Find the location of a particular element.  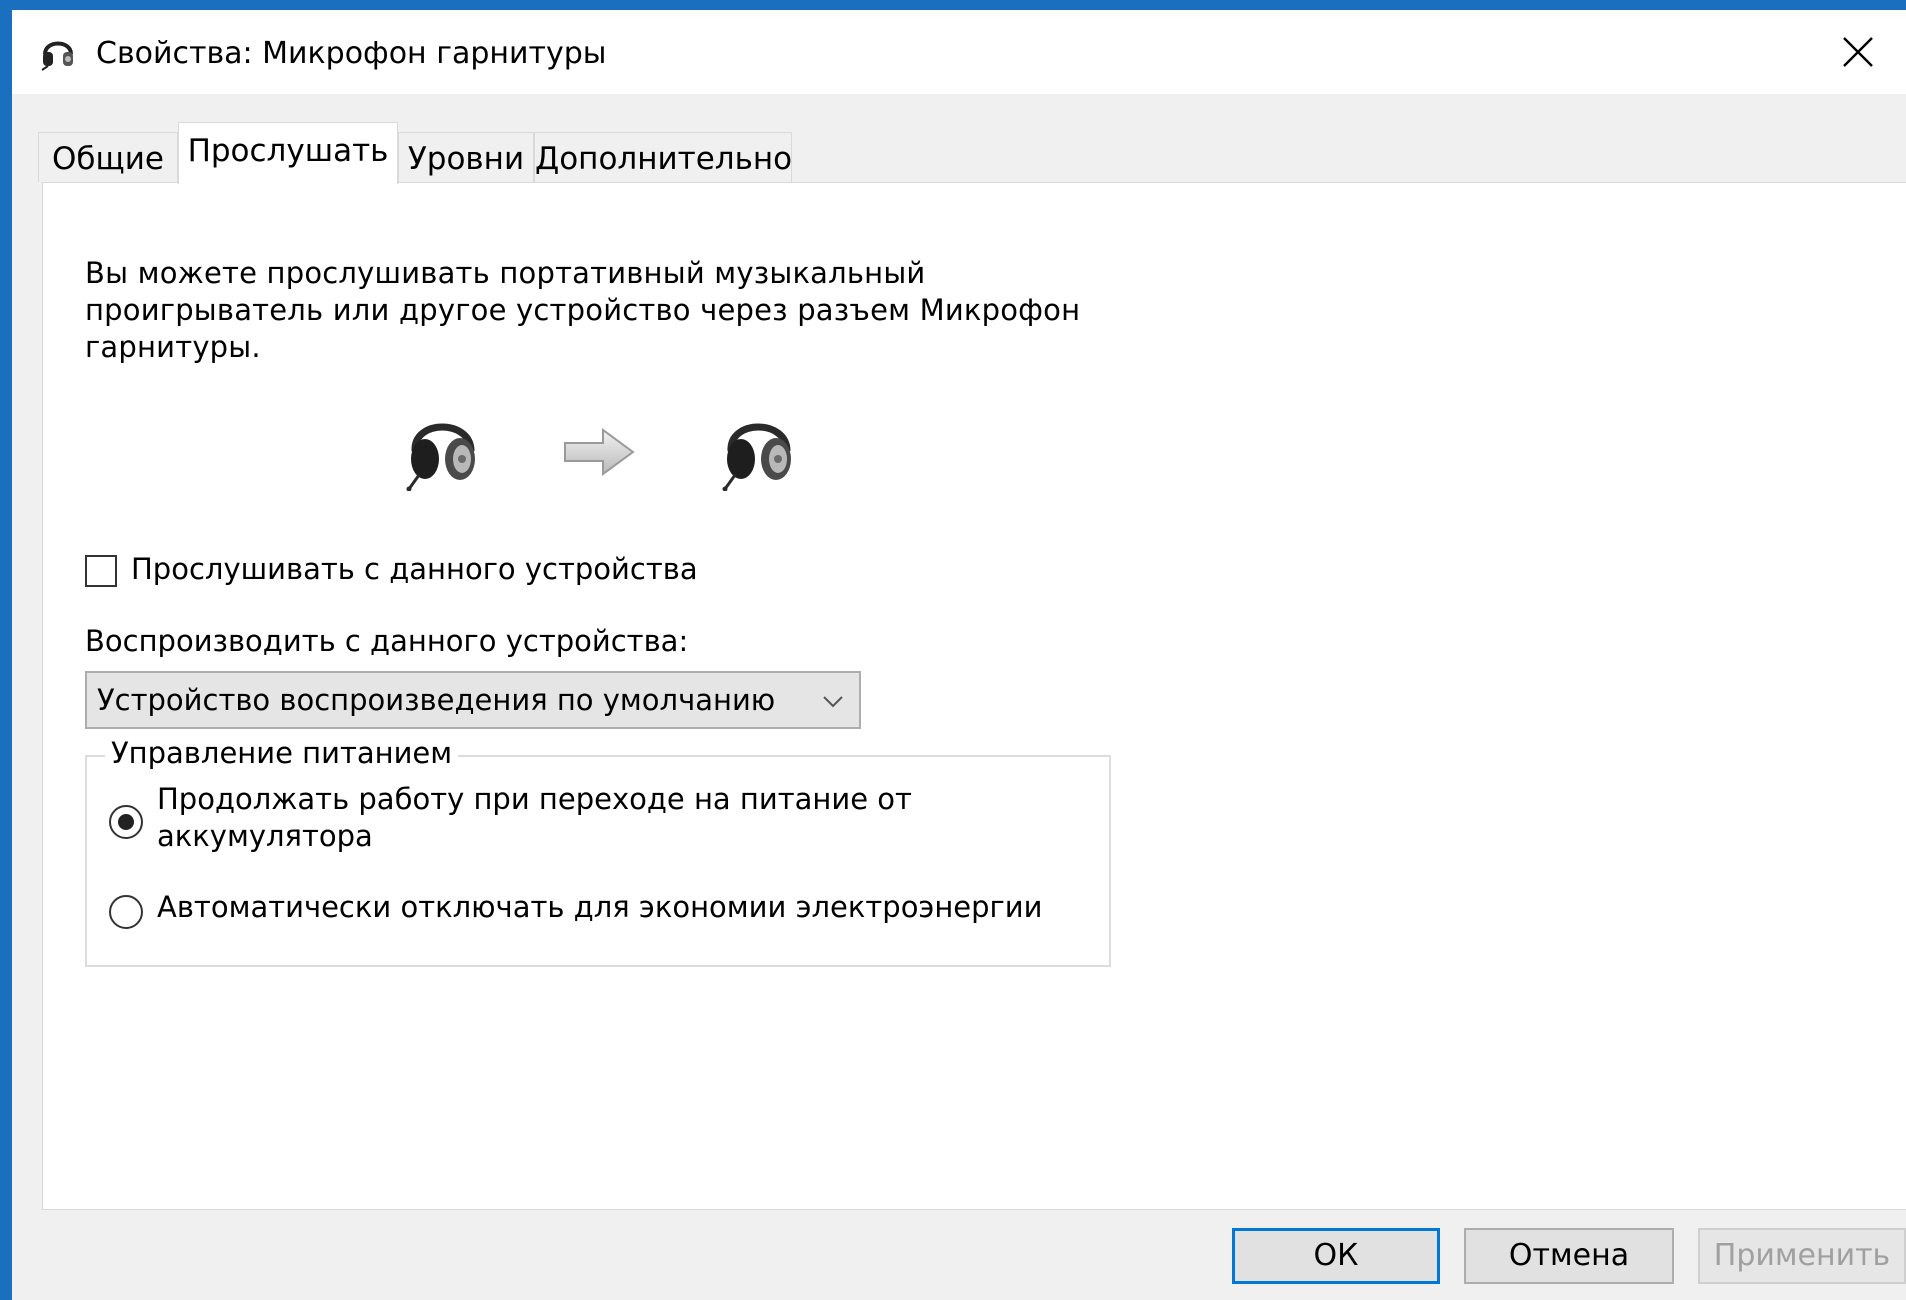

window-frame-left is located at coordinates (6, 650).